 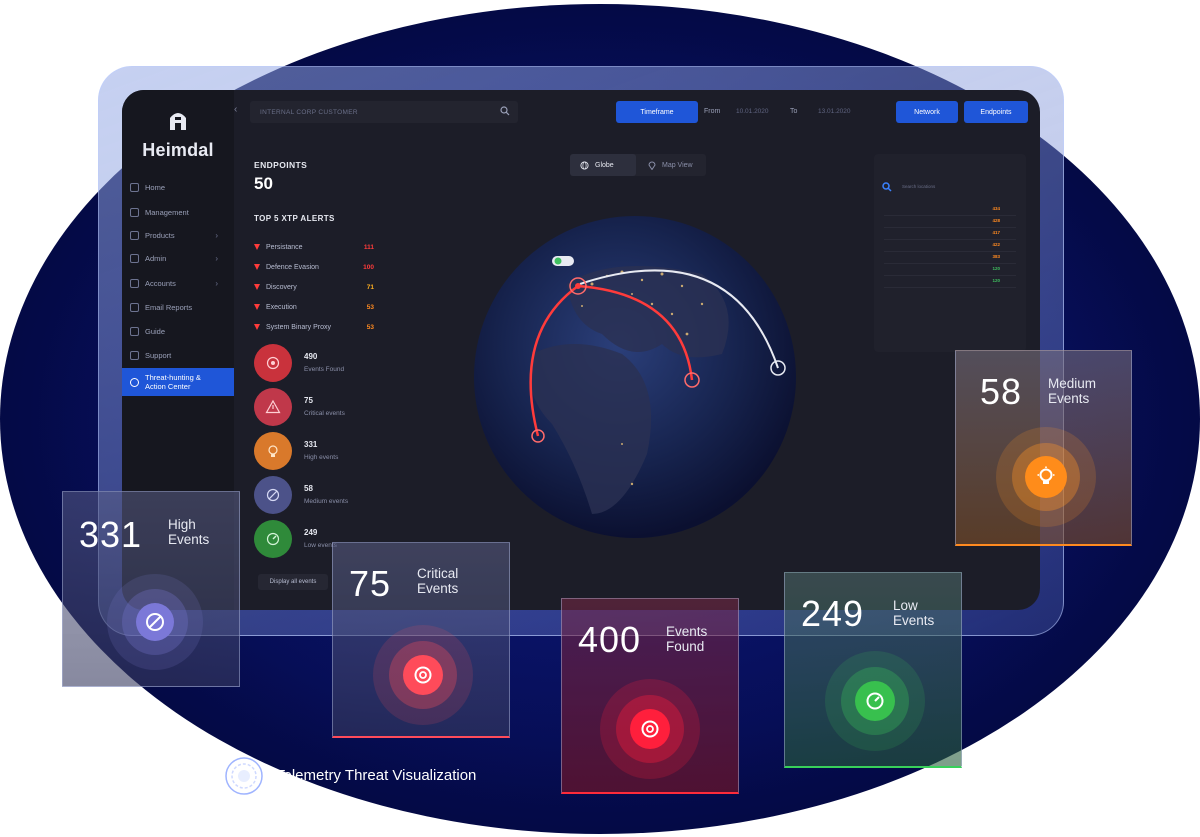 I want to click on event-count: 58, so click(x=308, y=488).